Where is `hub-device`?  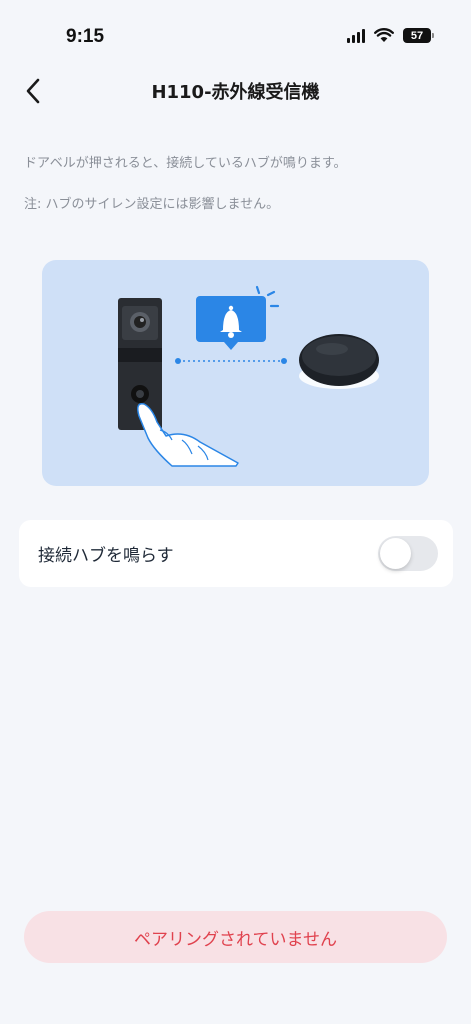 hub-device is located at coordinates (339, 361).